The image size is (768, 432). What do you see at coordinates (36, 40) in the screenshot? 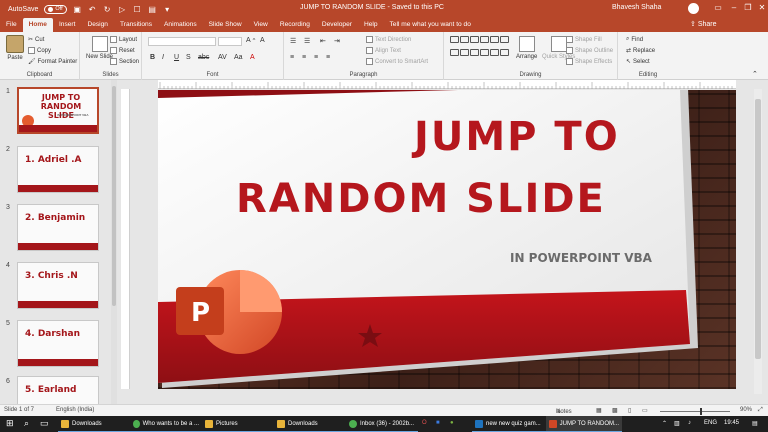
I see `cut-button: ✂ Cut` at bounding box center [36, 40].